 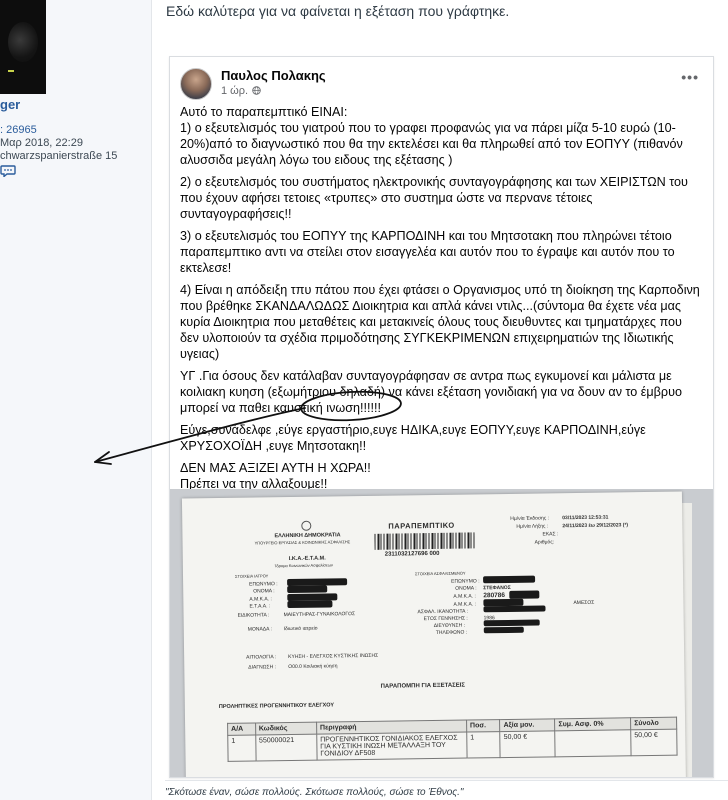 I want to click on doc-ministry: ΕΛΛΗΝΙΚΗ ΔΗΜΟΚΡΑΤΙΑ, so click(x=307, y=536).